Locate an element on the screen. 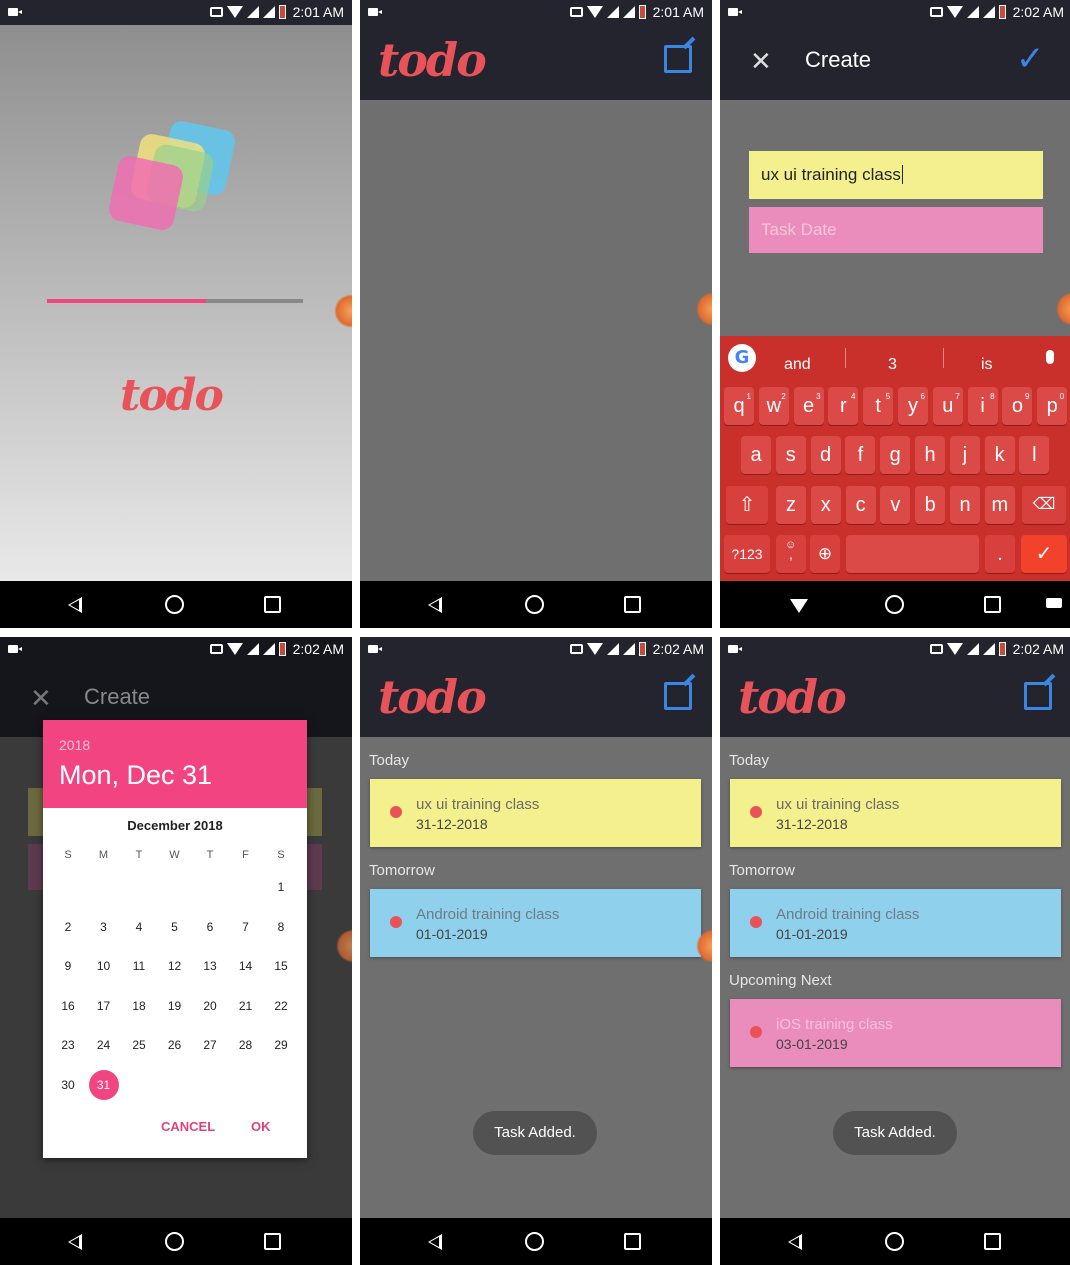 The width and height of the screenshot is (1070, 1265). calendar-day: 7 is located at coordinates (246, 927).